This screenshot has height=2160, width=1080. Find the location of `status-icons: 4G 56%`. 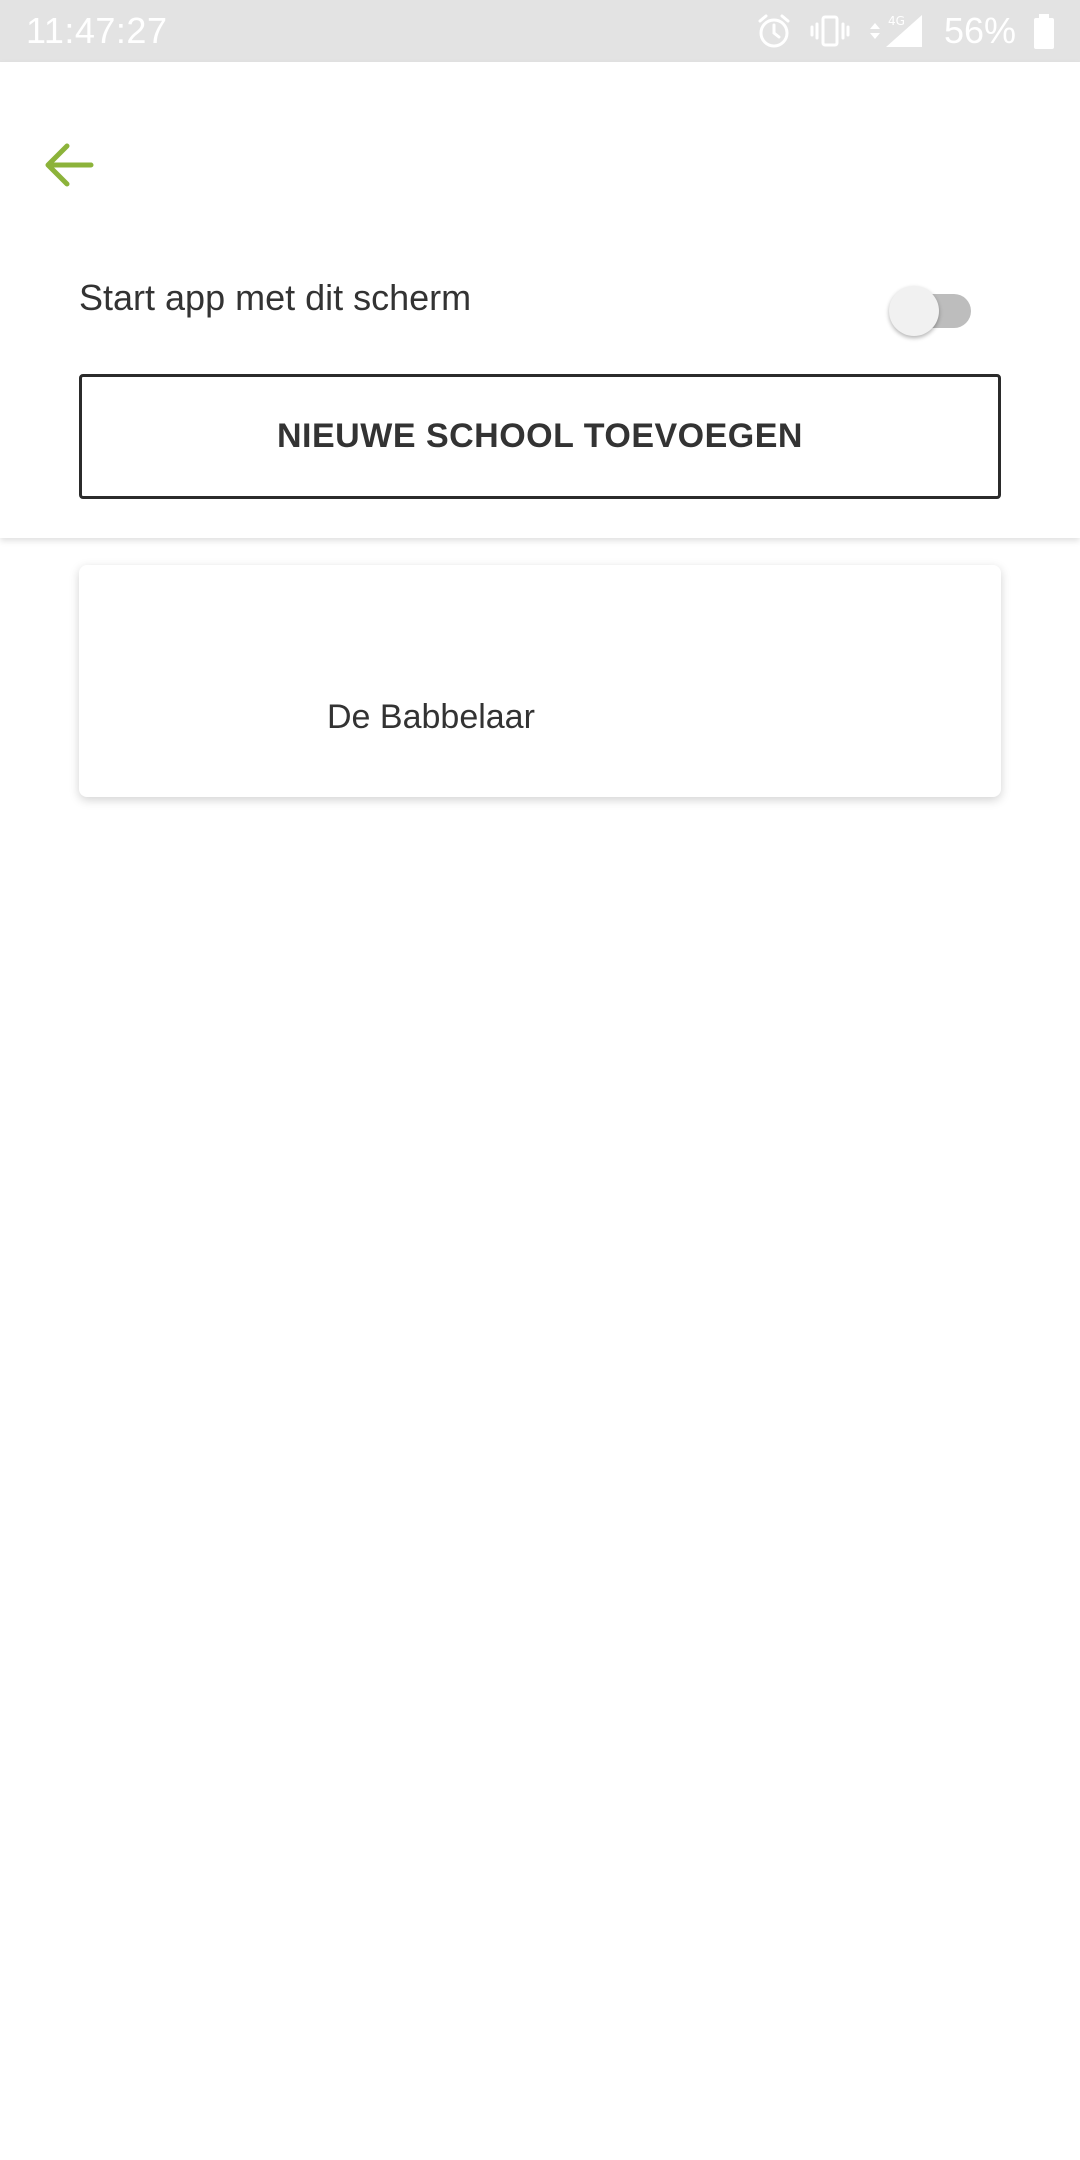

status-icons: 4G 56% is located at coordinates (905, 31).